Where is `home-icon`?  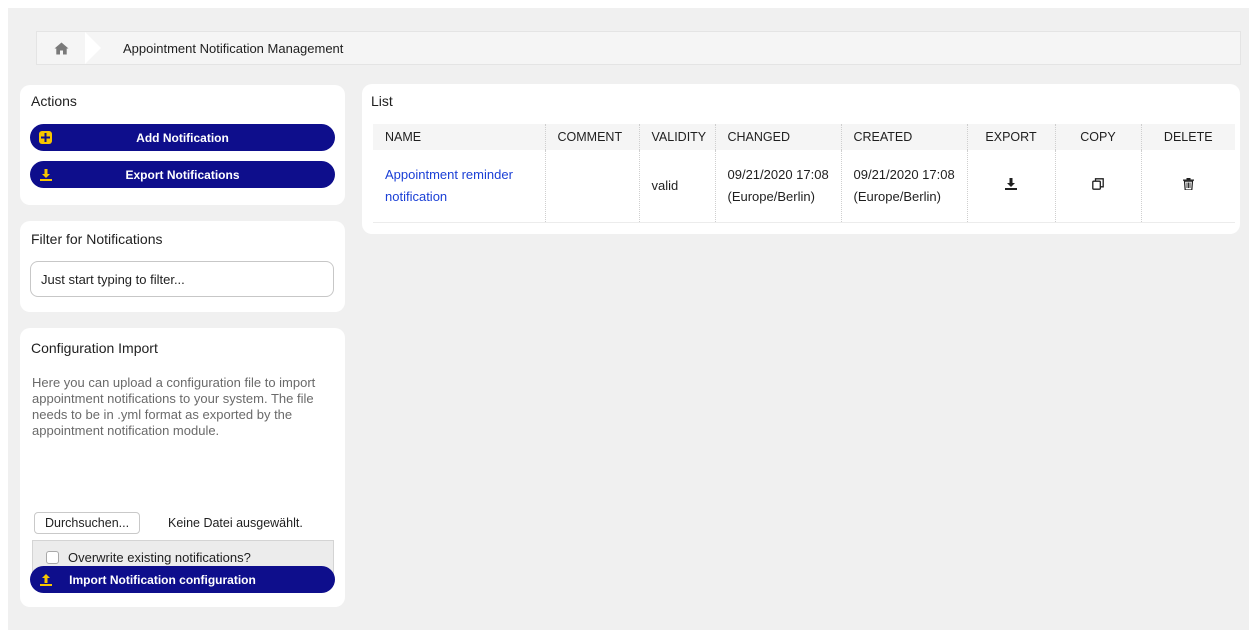
home-icon is located at coordinates (61, 48).